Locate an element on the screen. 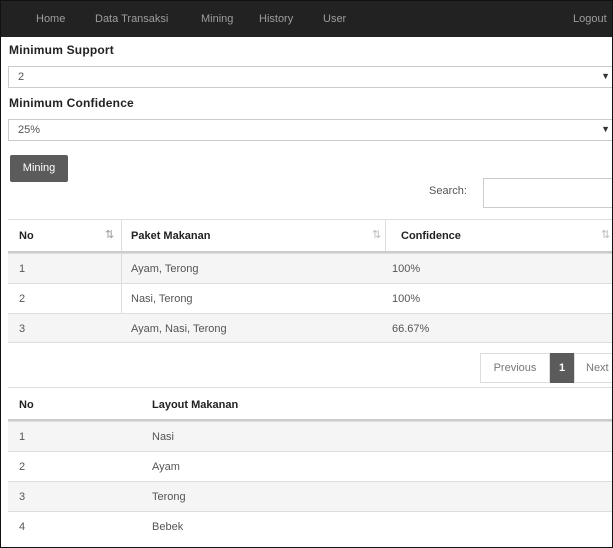 Image resolution: width=613 pixels, height=548 pixels. min-support-label: Minimum Support is located at coordinates (61, 50).